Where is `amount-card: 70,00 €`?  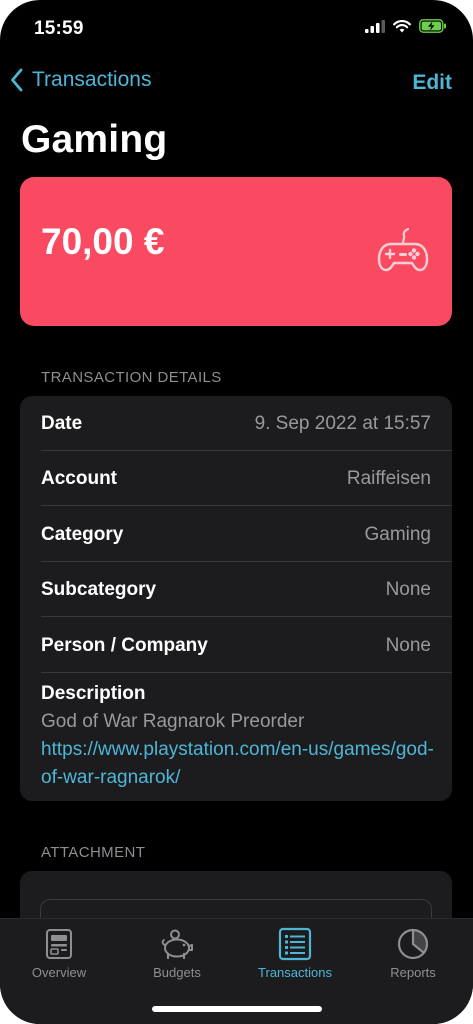 amount-card: 70,00 € is located at coordinates (236, 251).